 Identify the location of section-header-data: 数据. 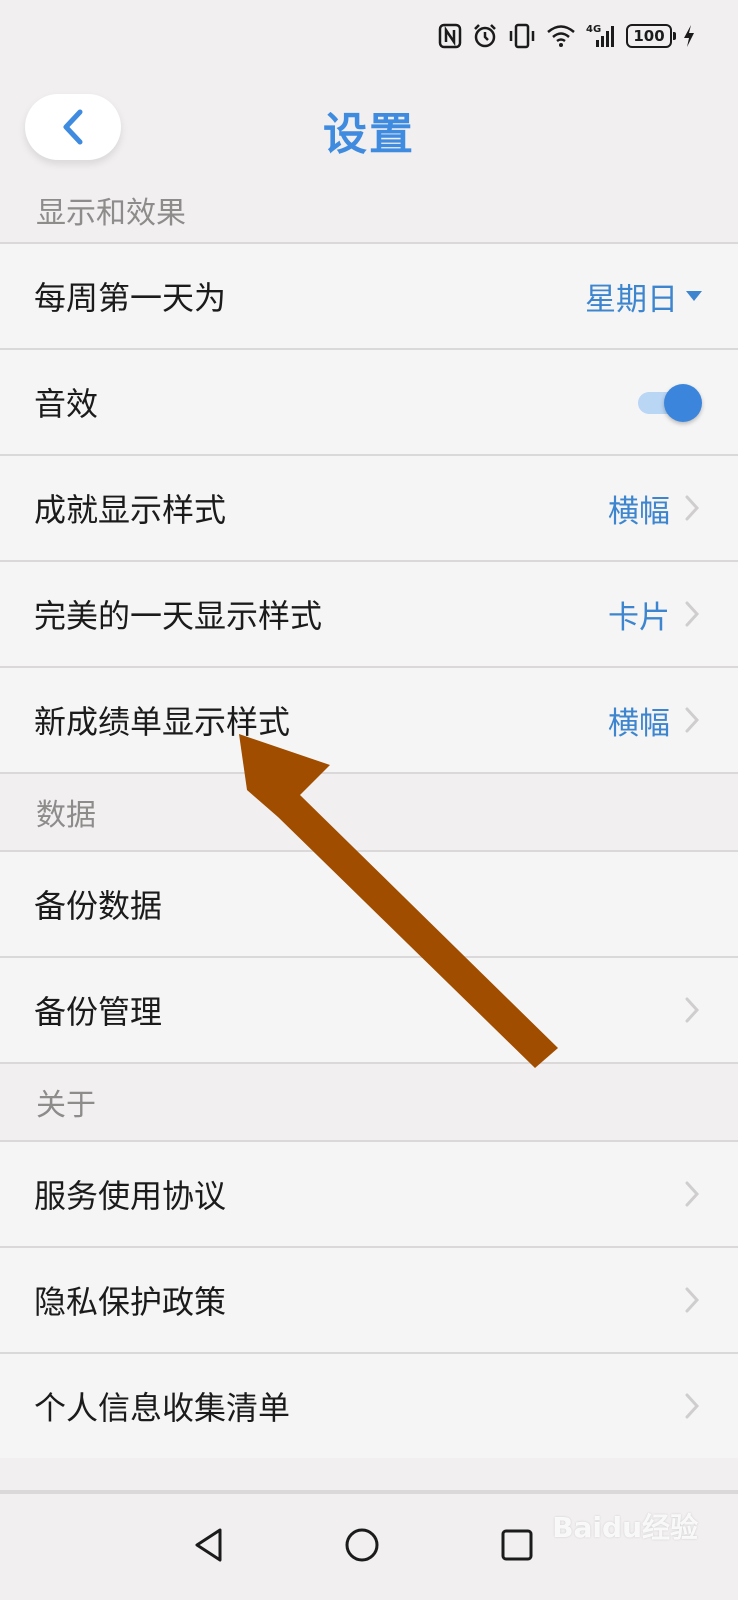
(369, 811).